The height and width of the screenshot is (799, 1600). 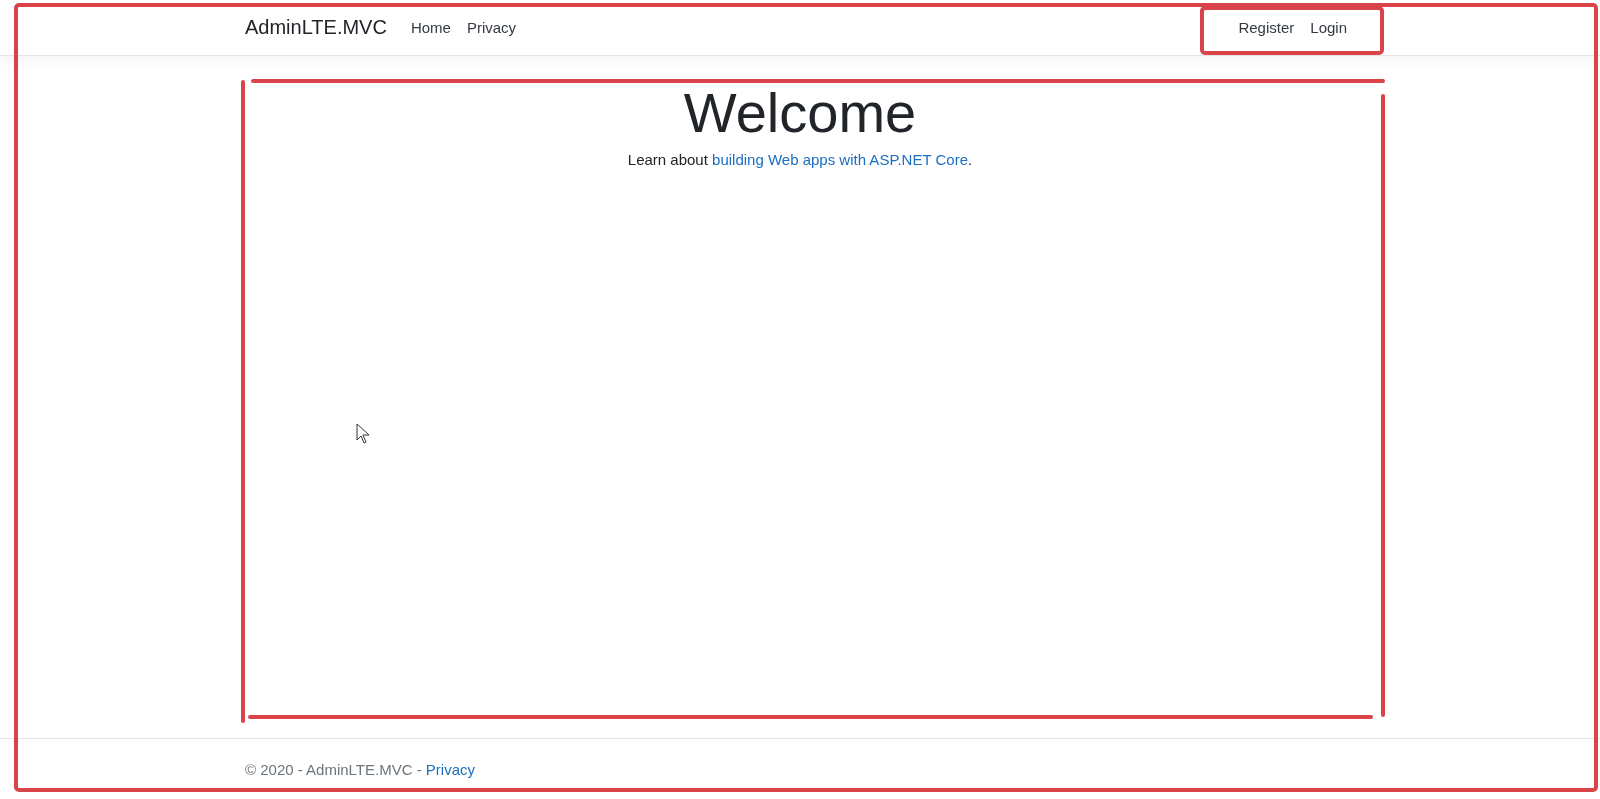 I want to click on nav-link: Privacy, so click(x=491, y=27).